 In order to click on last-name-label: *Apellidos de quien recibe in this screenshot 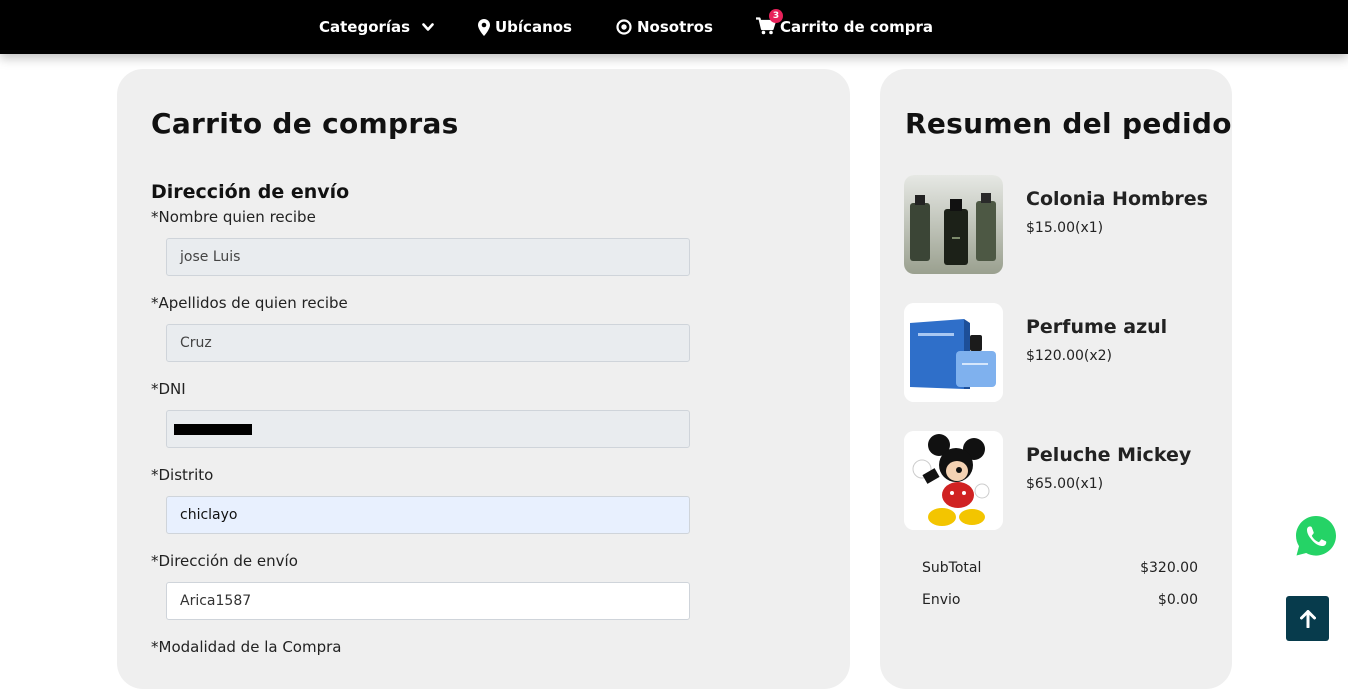, I will do `click(249, 303)`.